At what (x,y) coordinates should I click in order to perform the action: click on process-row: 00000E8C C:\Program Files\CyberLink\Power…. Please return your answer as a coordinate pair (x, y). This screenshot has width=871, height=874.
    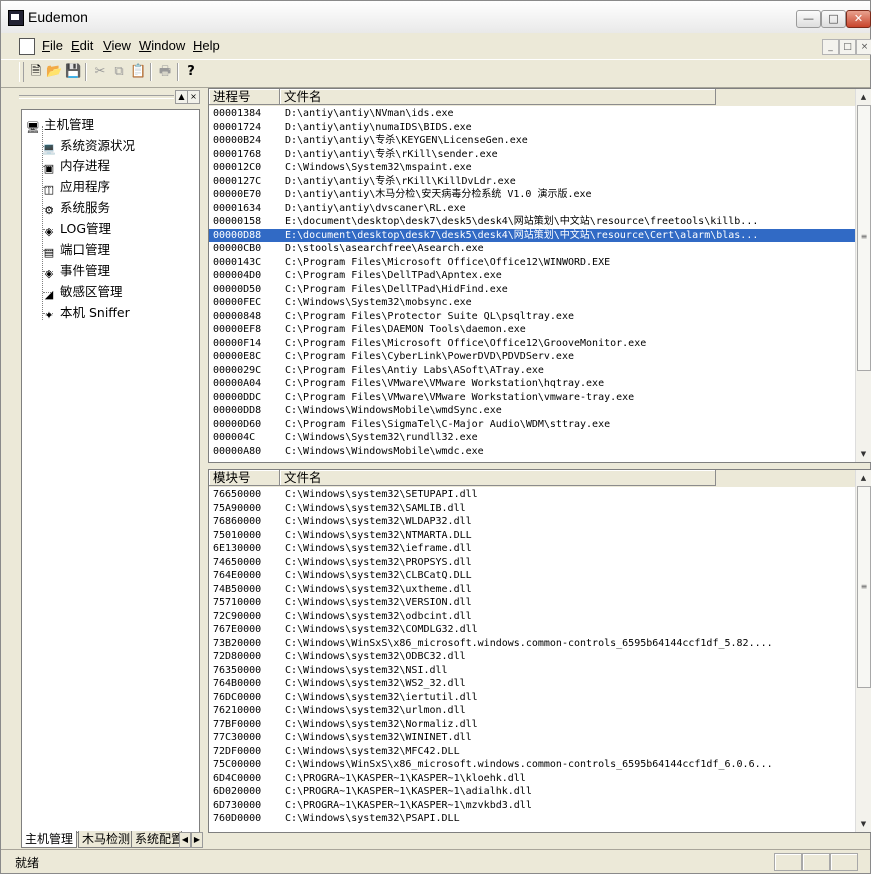
    Looking at the image, I should click on (533, 356).